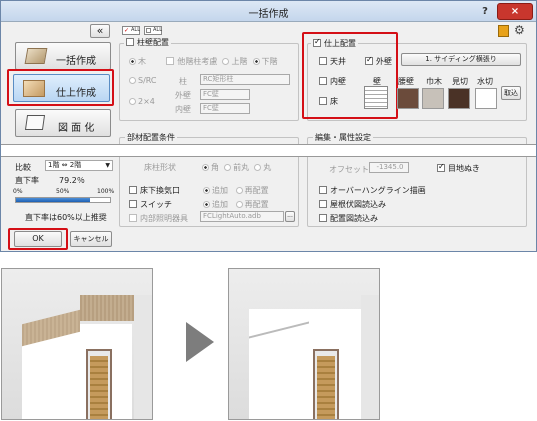 The image size is (537, 421). Describe the element at coordinates (38, 239) in the screenshot. I see `ok-button: OK` at that location.